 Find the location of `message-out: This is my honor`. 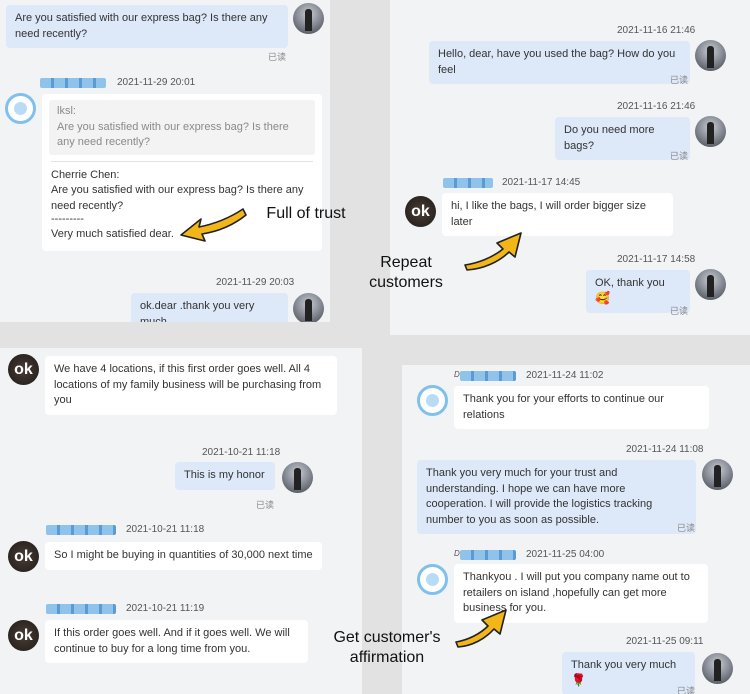

message-out: This is my honor is located at coordinates (225, 476).